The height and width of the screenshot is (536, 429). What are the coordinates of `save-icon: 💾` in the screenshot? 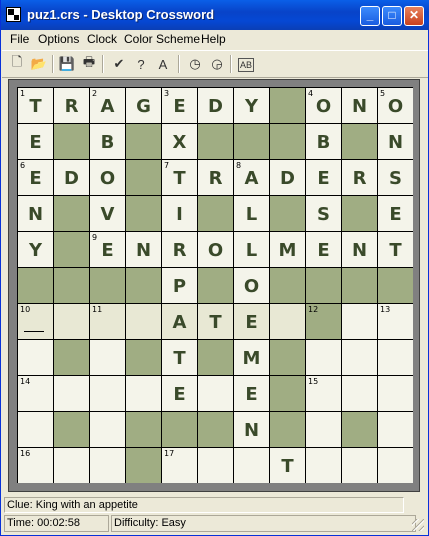 It's located at (67, 64).